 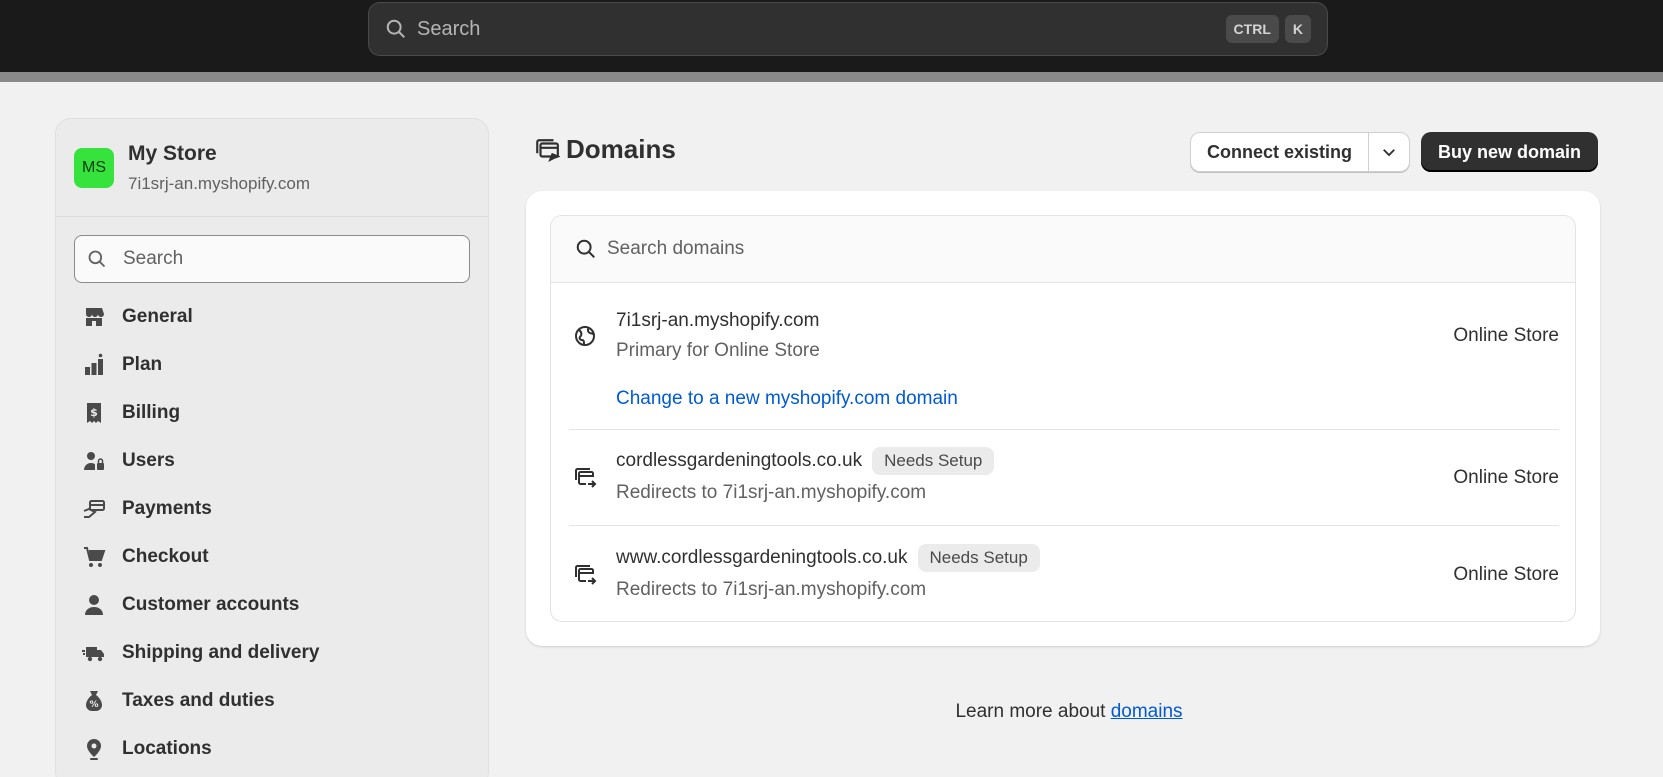 What do you see at coordinates (157, 316) in the screenshot?
I see `sidebar-item-label: General` at bounding box center [157, 316].